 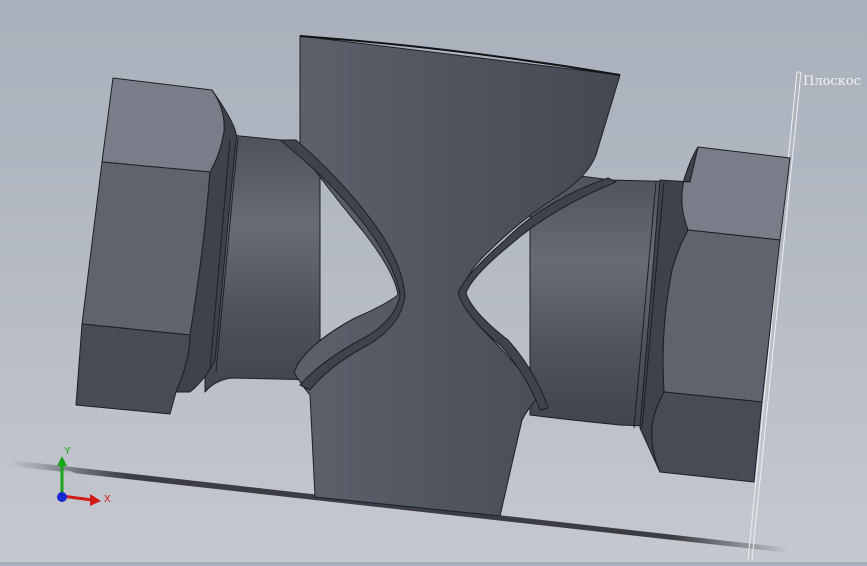 I want to click on right-hex-face-top, so click(x=736, y=193).